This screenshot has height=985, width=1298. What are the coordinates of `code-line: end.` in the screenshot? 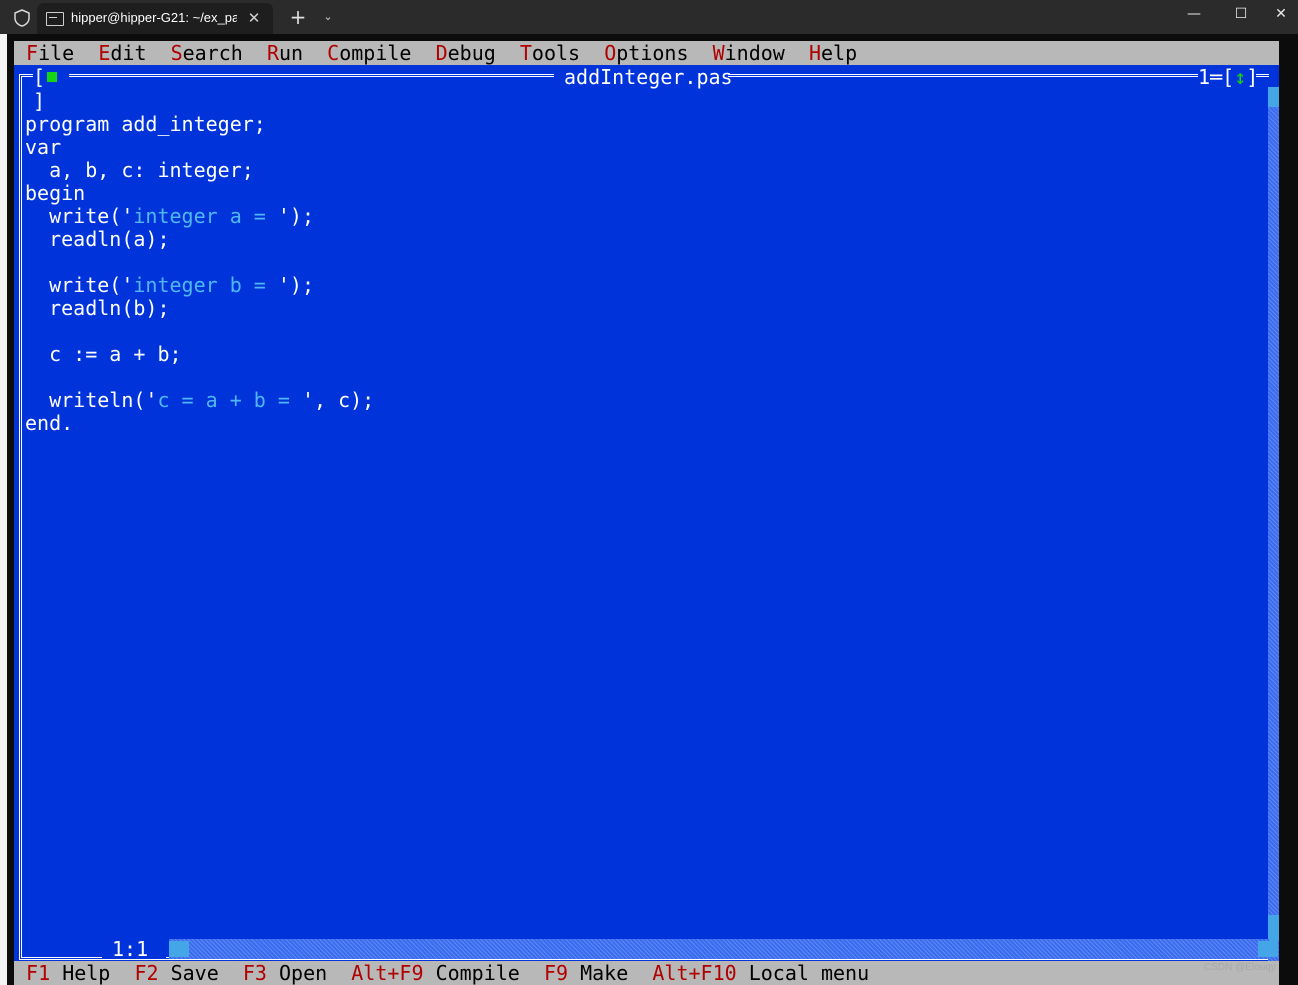 It's located at (49, 423).